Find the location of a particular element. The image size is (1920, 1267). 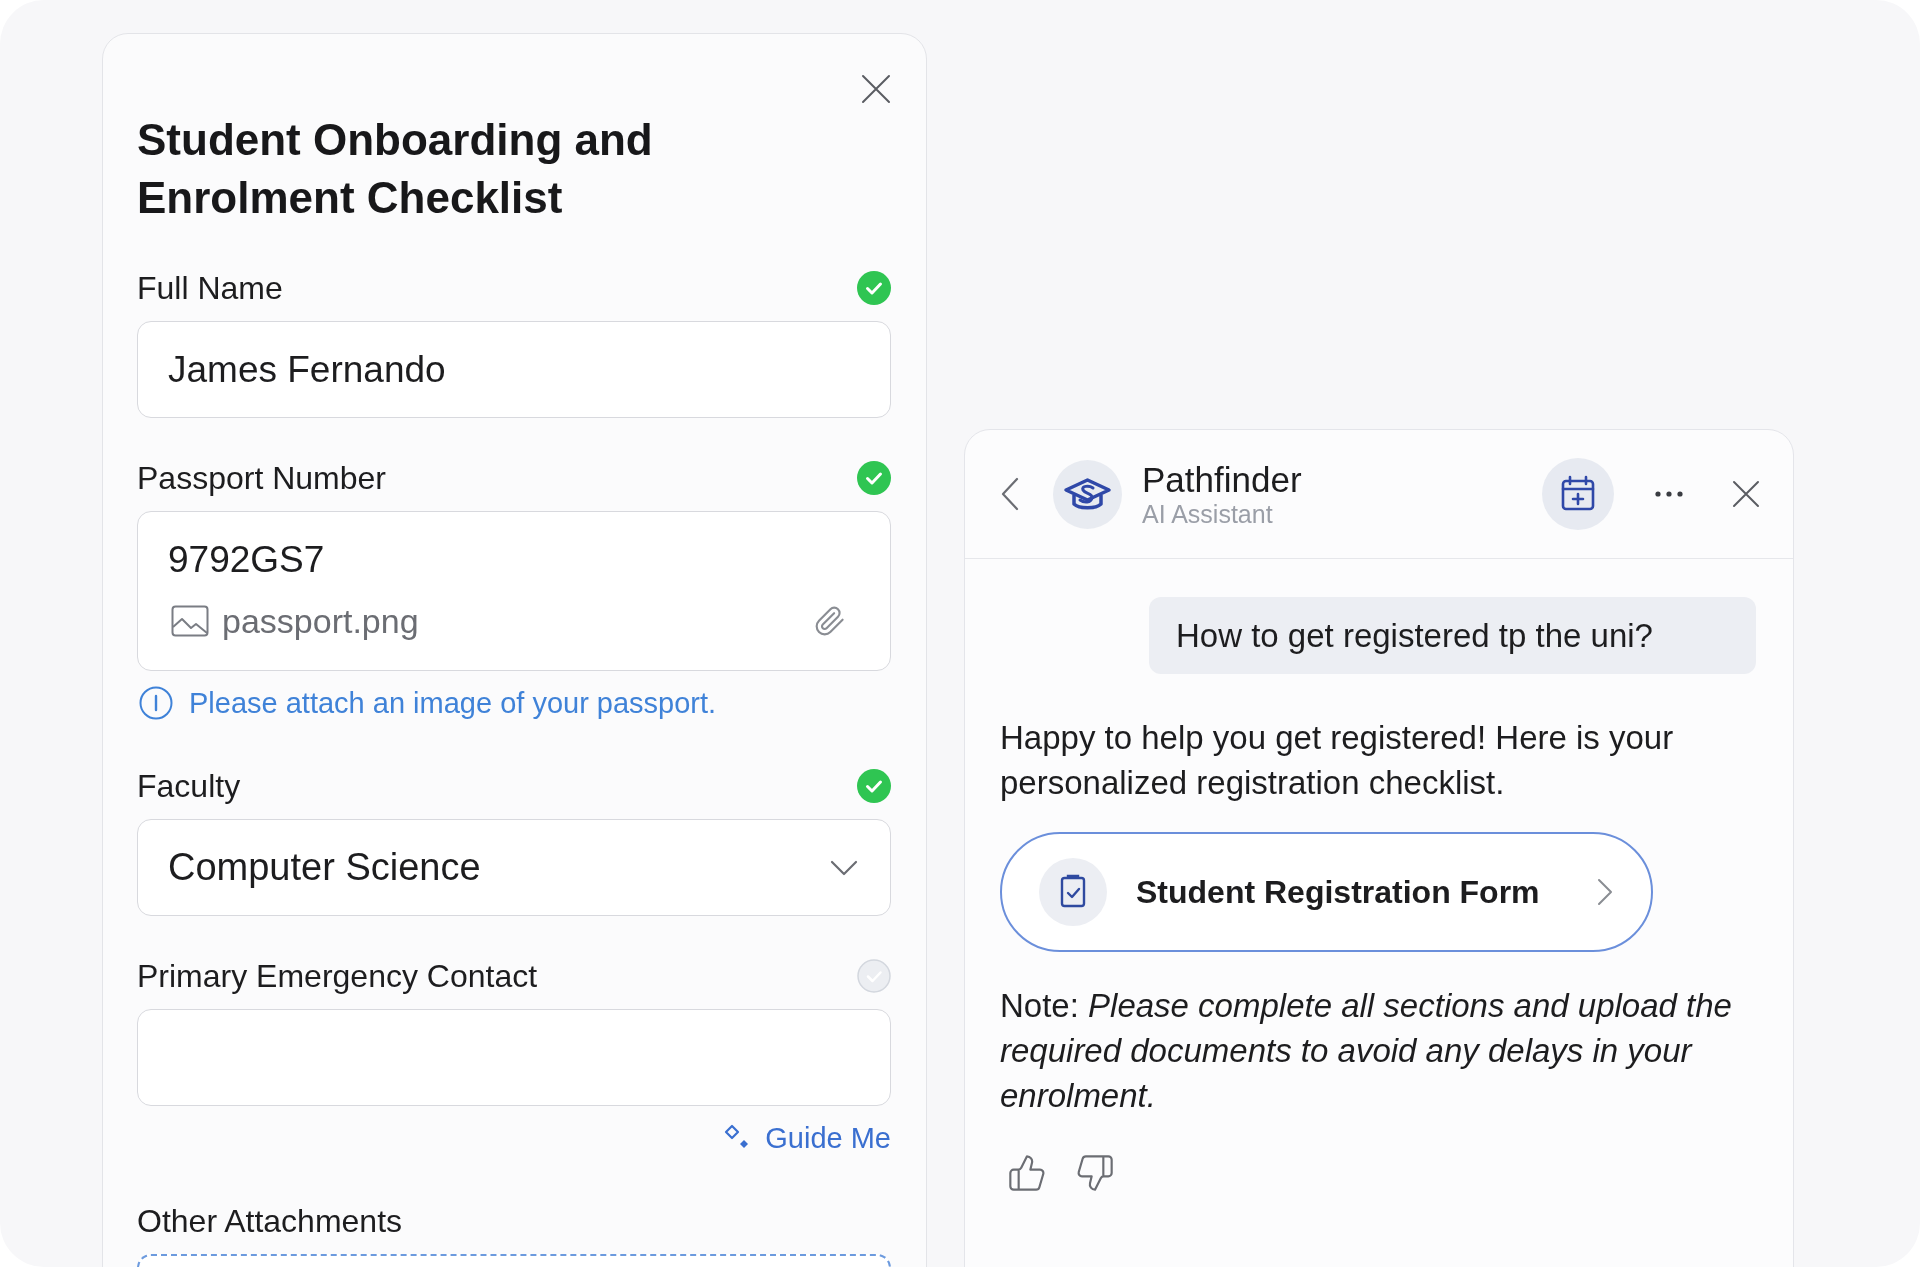

input-field is located at coordinates (514, 1057).